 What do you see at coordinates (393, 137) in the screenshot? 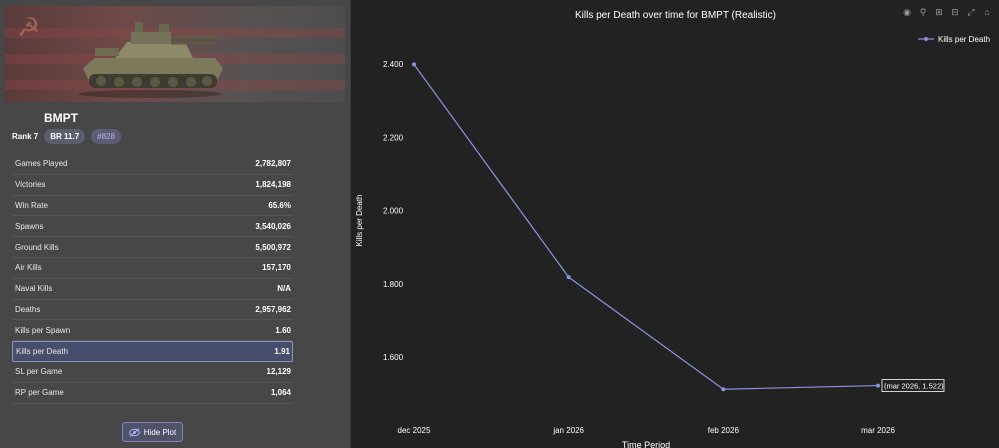
I see `y-tick-label: 2.200` at bounding box center [393, 137].